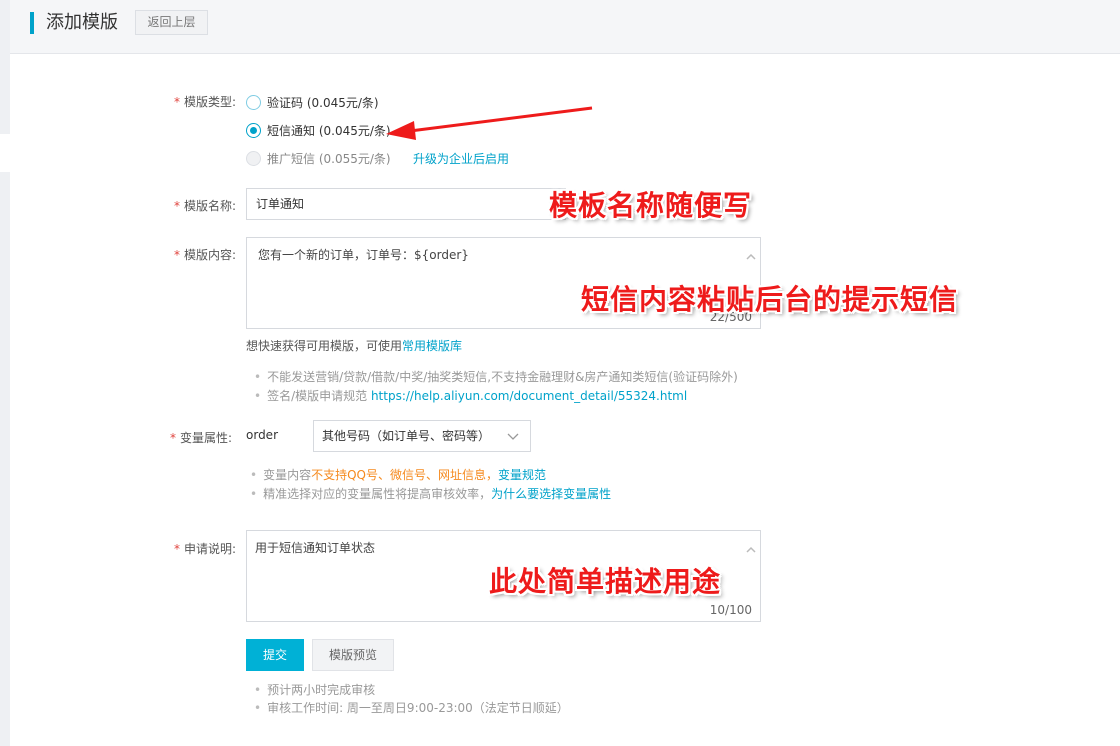 The height and width of the screenshot is (746, 1120). I want to click on page-header: 添加模版 返回上层, so click(565, 27).